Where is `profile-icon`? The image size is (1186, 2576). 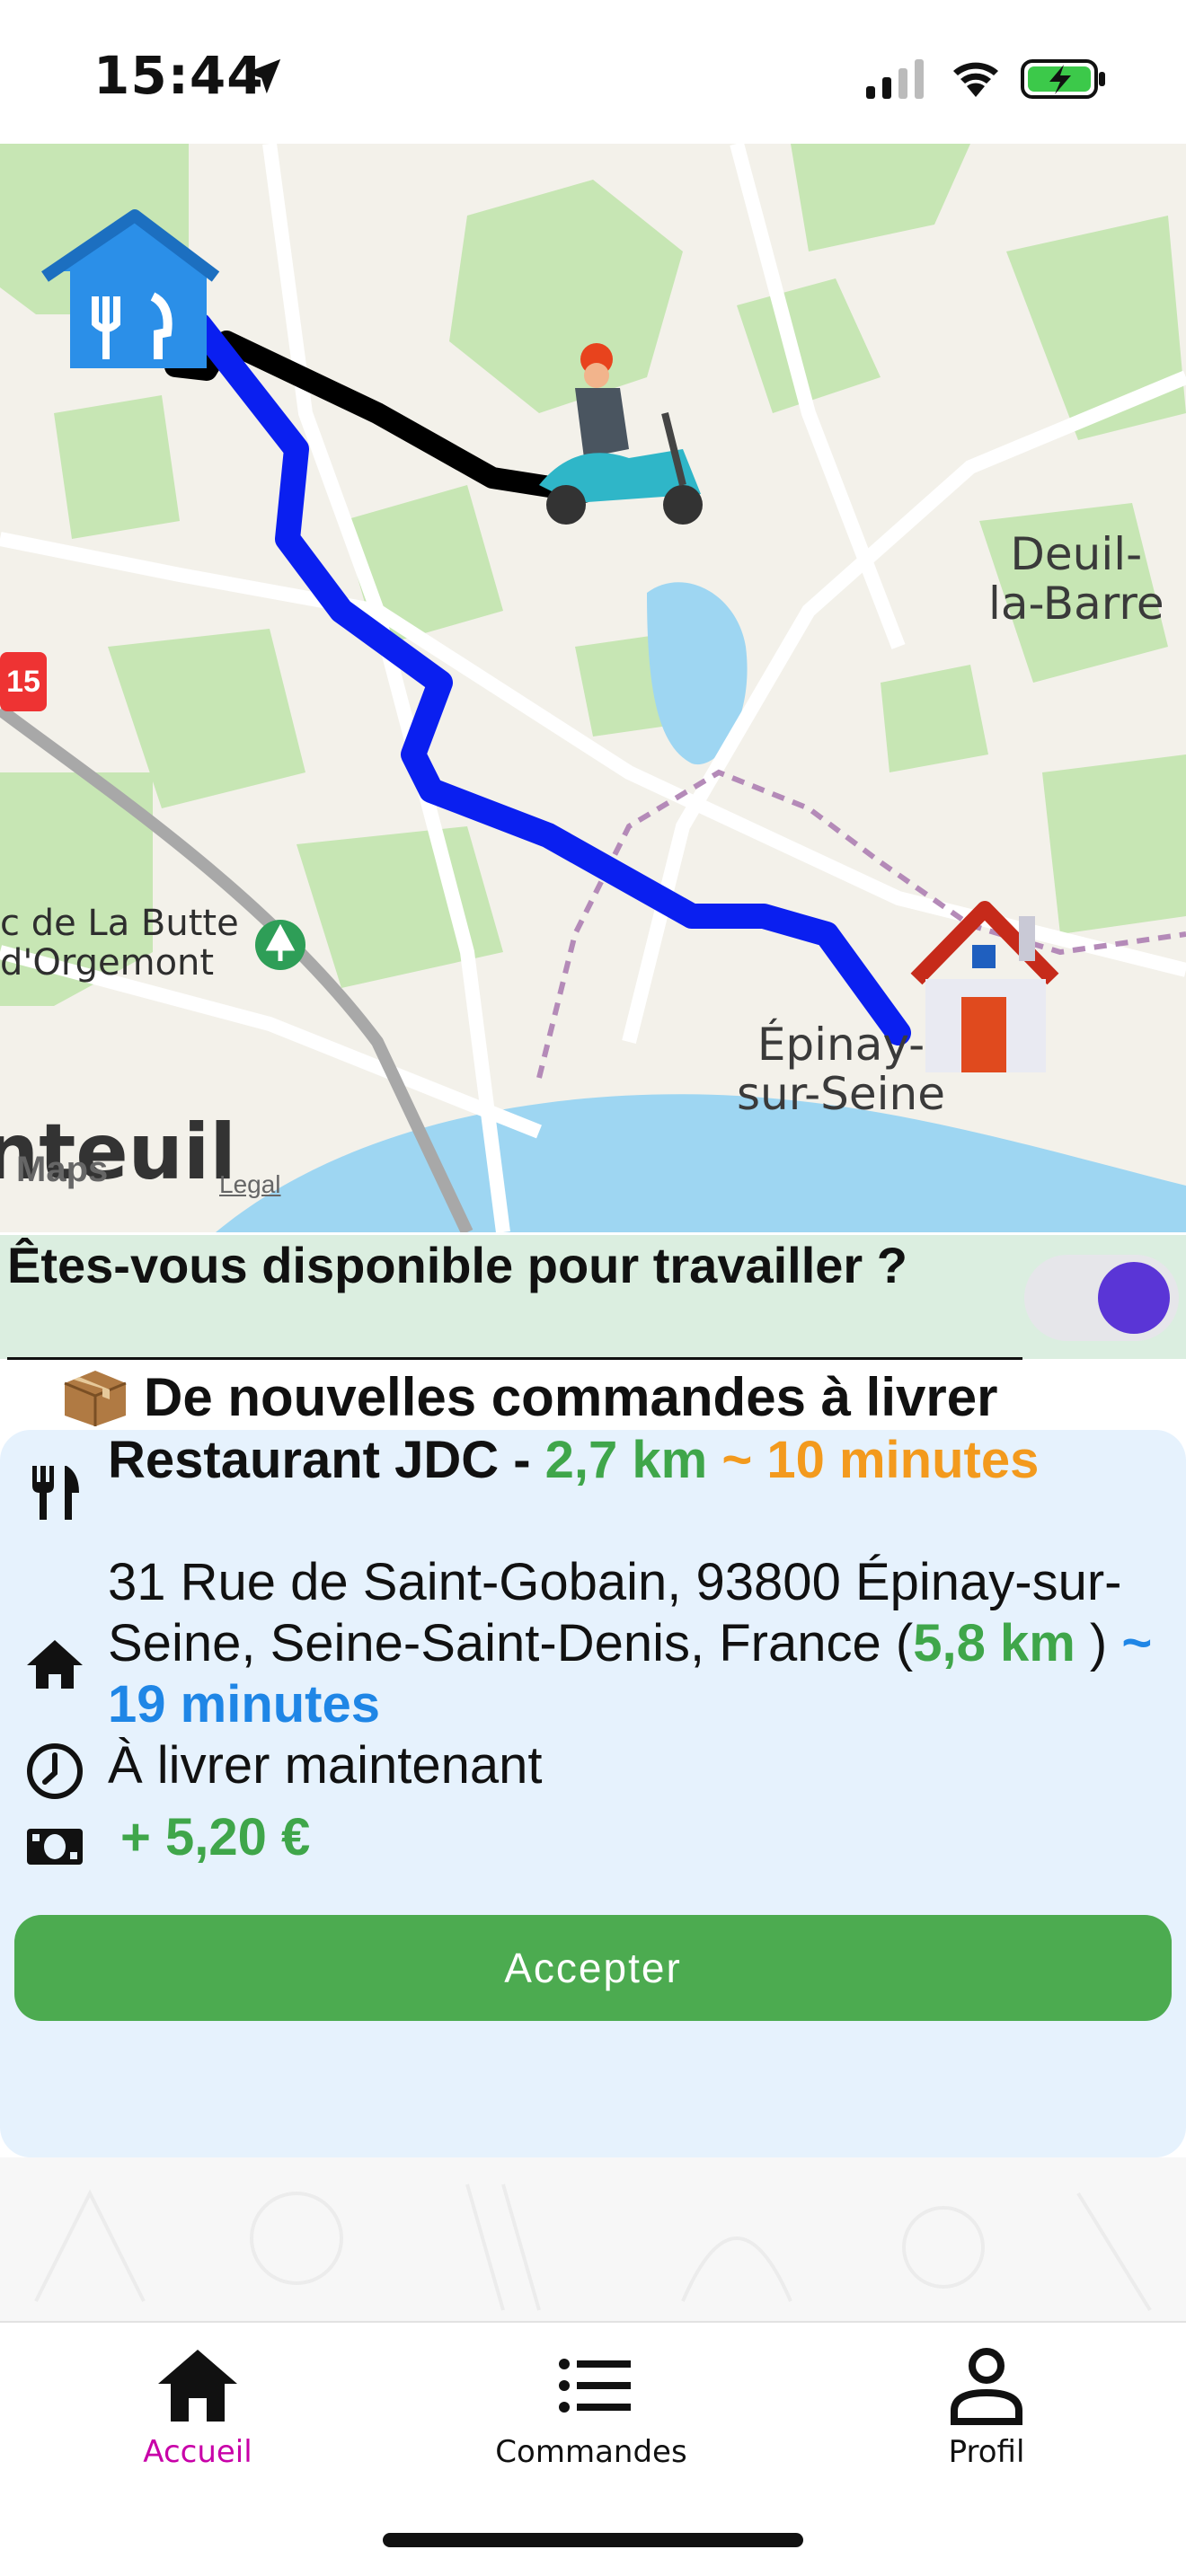 profile-icon is located at coordinates (986, 2386).